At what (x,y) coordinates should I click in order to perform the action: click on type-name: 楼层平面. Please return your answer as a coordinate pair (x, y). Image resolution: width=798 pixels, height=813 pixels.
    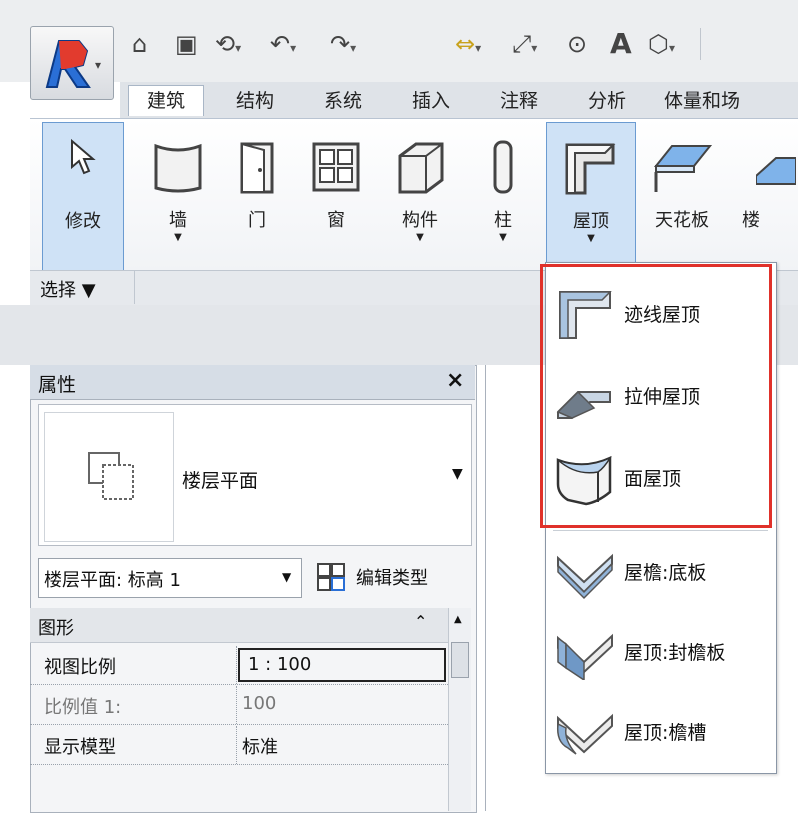
    Looking at the image, I should click on (220, 481).